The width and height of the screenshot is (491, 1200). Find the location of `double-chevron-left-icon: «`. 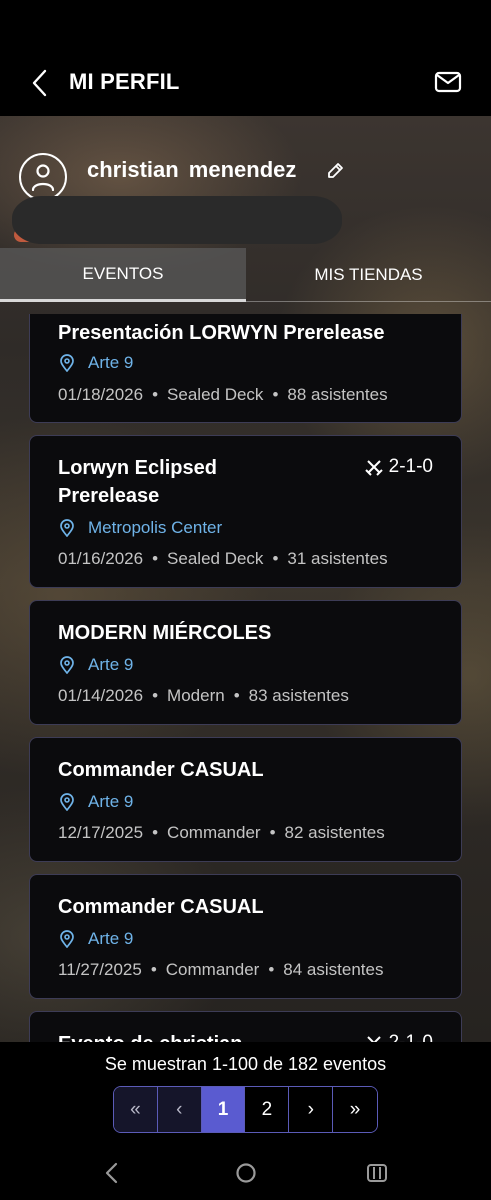

double-chevron-left-icon: « is located at coordinates (135, 1109).